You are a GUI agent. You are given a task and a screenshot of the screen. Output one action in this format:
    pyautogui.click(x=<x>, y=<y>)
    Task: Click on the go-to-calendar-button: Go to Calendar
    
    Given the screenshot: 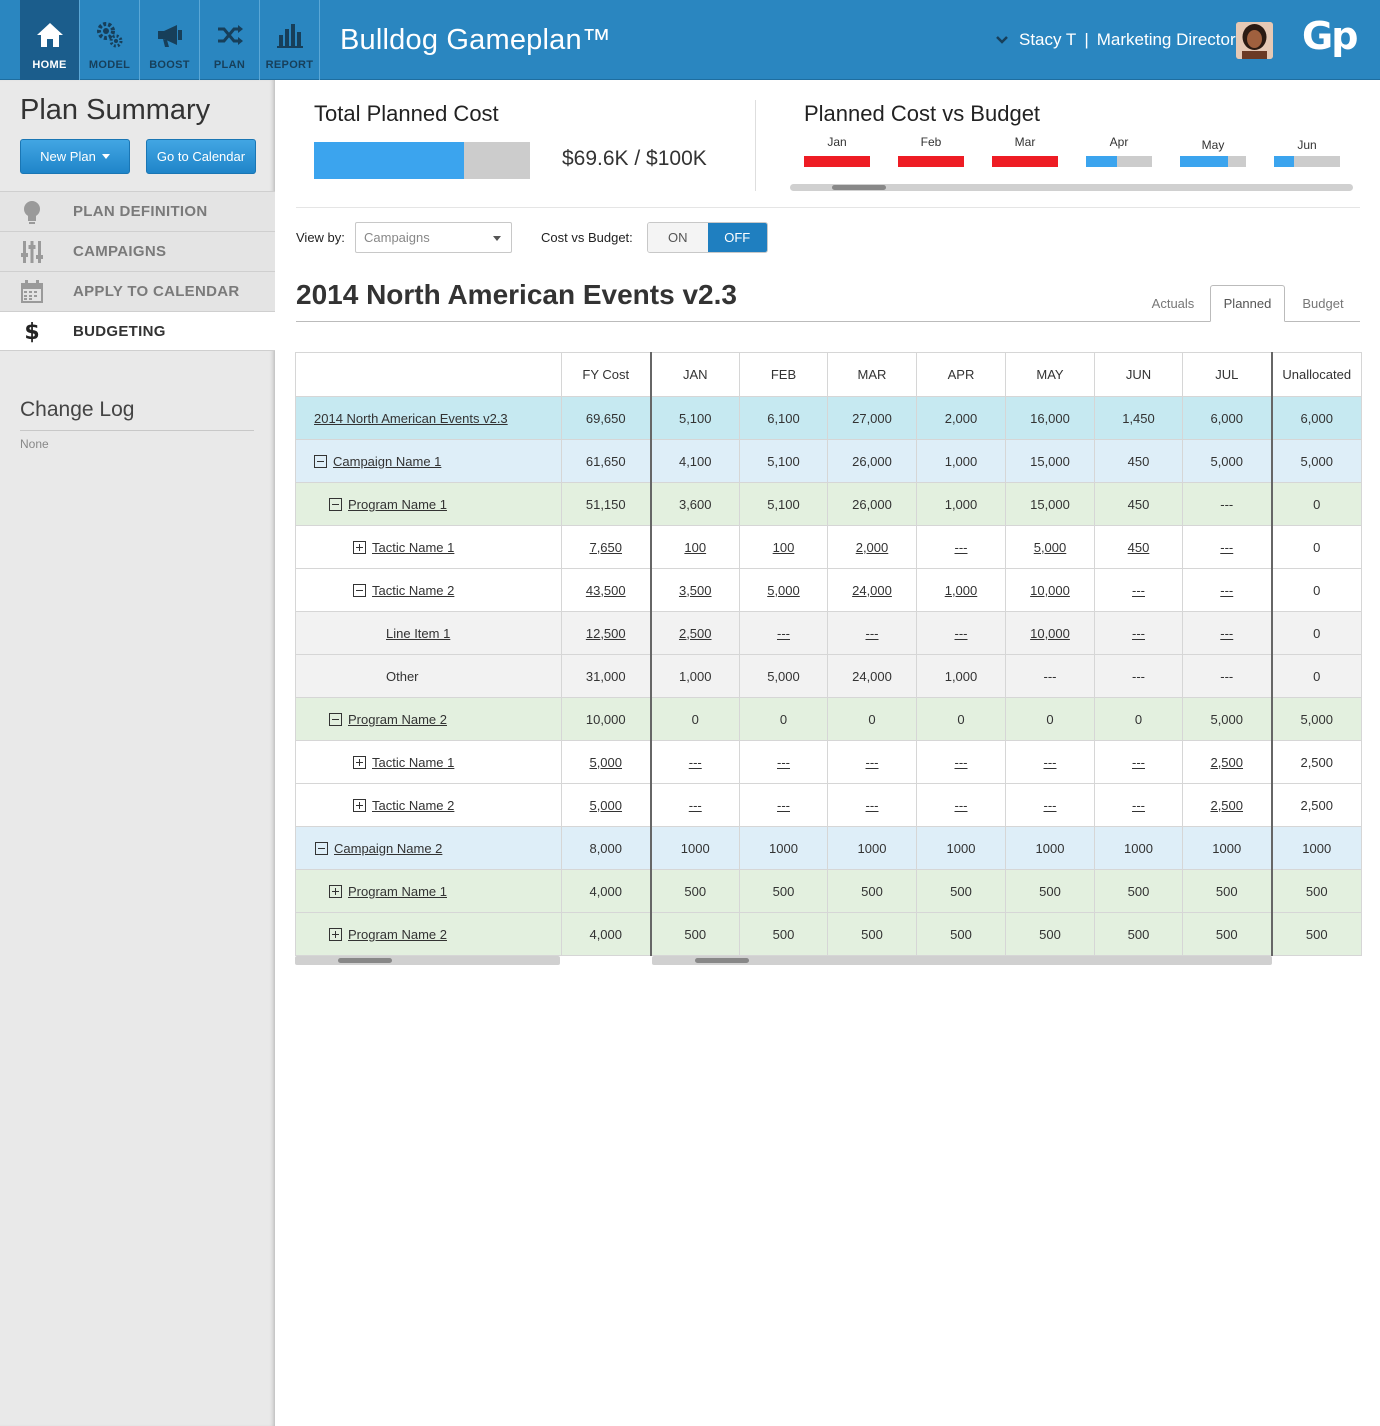 What is the action you would take?
    pyautogui.click(x=201, y=156)
    